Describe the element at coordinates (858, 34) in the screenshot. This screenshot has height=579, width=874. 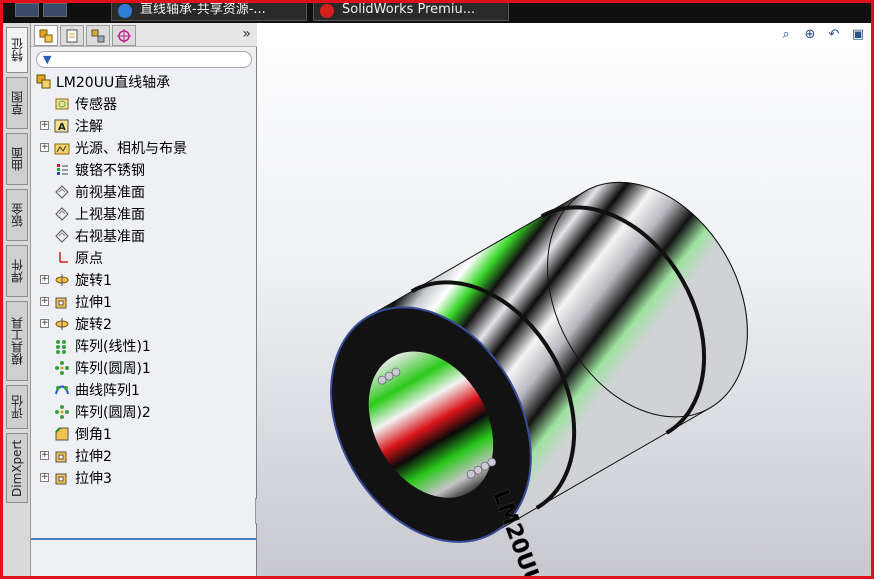
I see `section-view-icon: ▣` at that location.